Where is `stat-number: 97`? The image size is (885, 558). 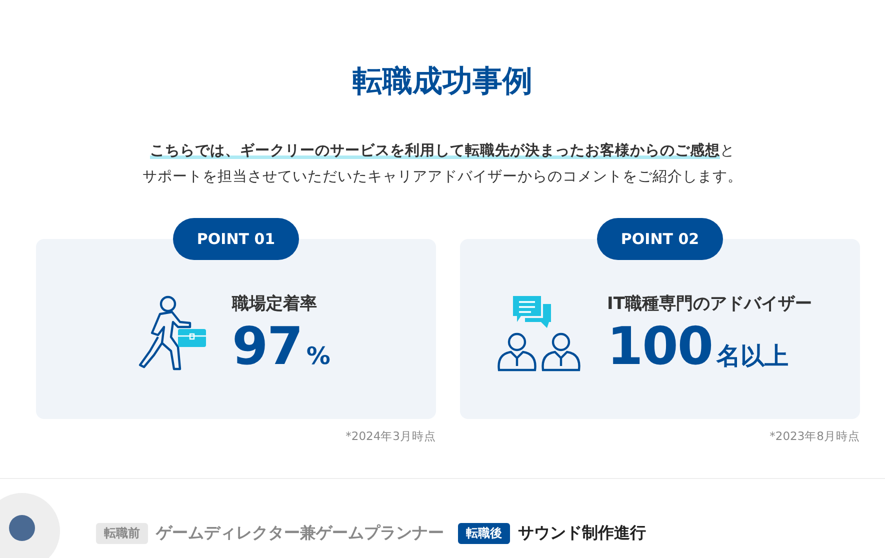 stat-number: 97 is located at coordinates (267, 346).